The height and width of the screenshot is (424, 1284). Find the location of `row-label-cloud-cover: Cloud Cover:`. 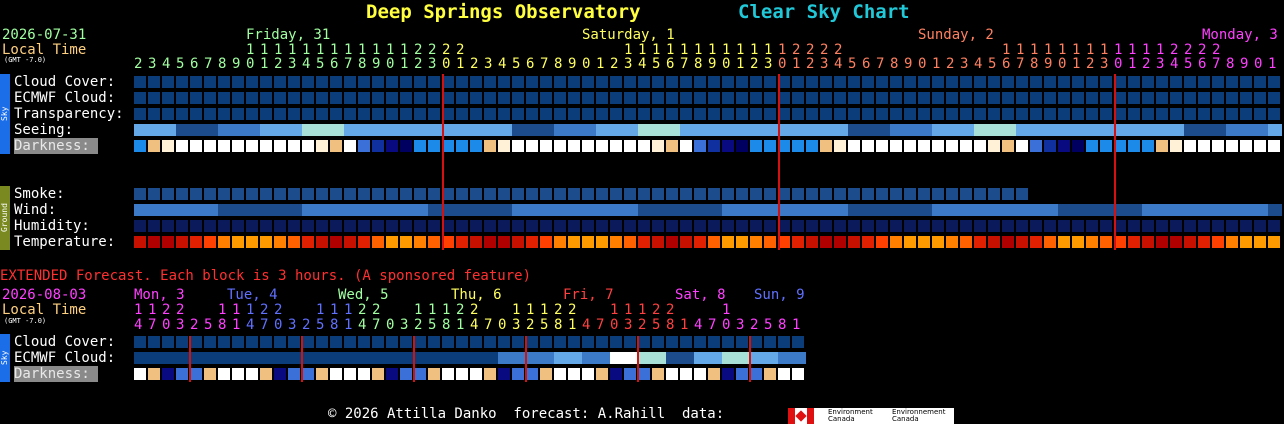

row-label-cloud-cover: Cloud Cover: is located at coordinates (64, 82).